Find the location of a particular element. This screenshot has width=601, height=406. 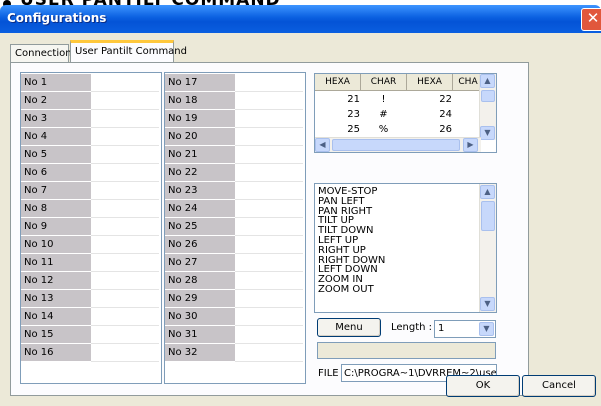

table-row: No 15 is located at coordinates (91, 335).